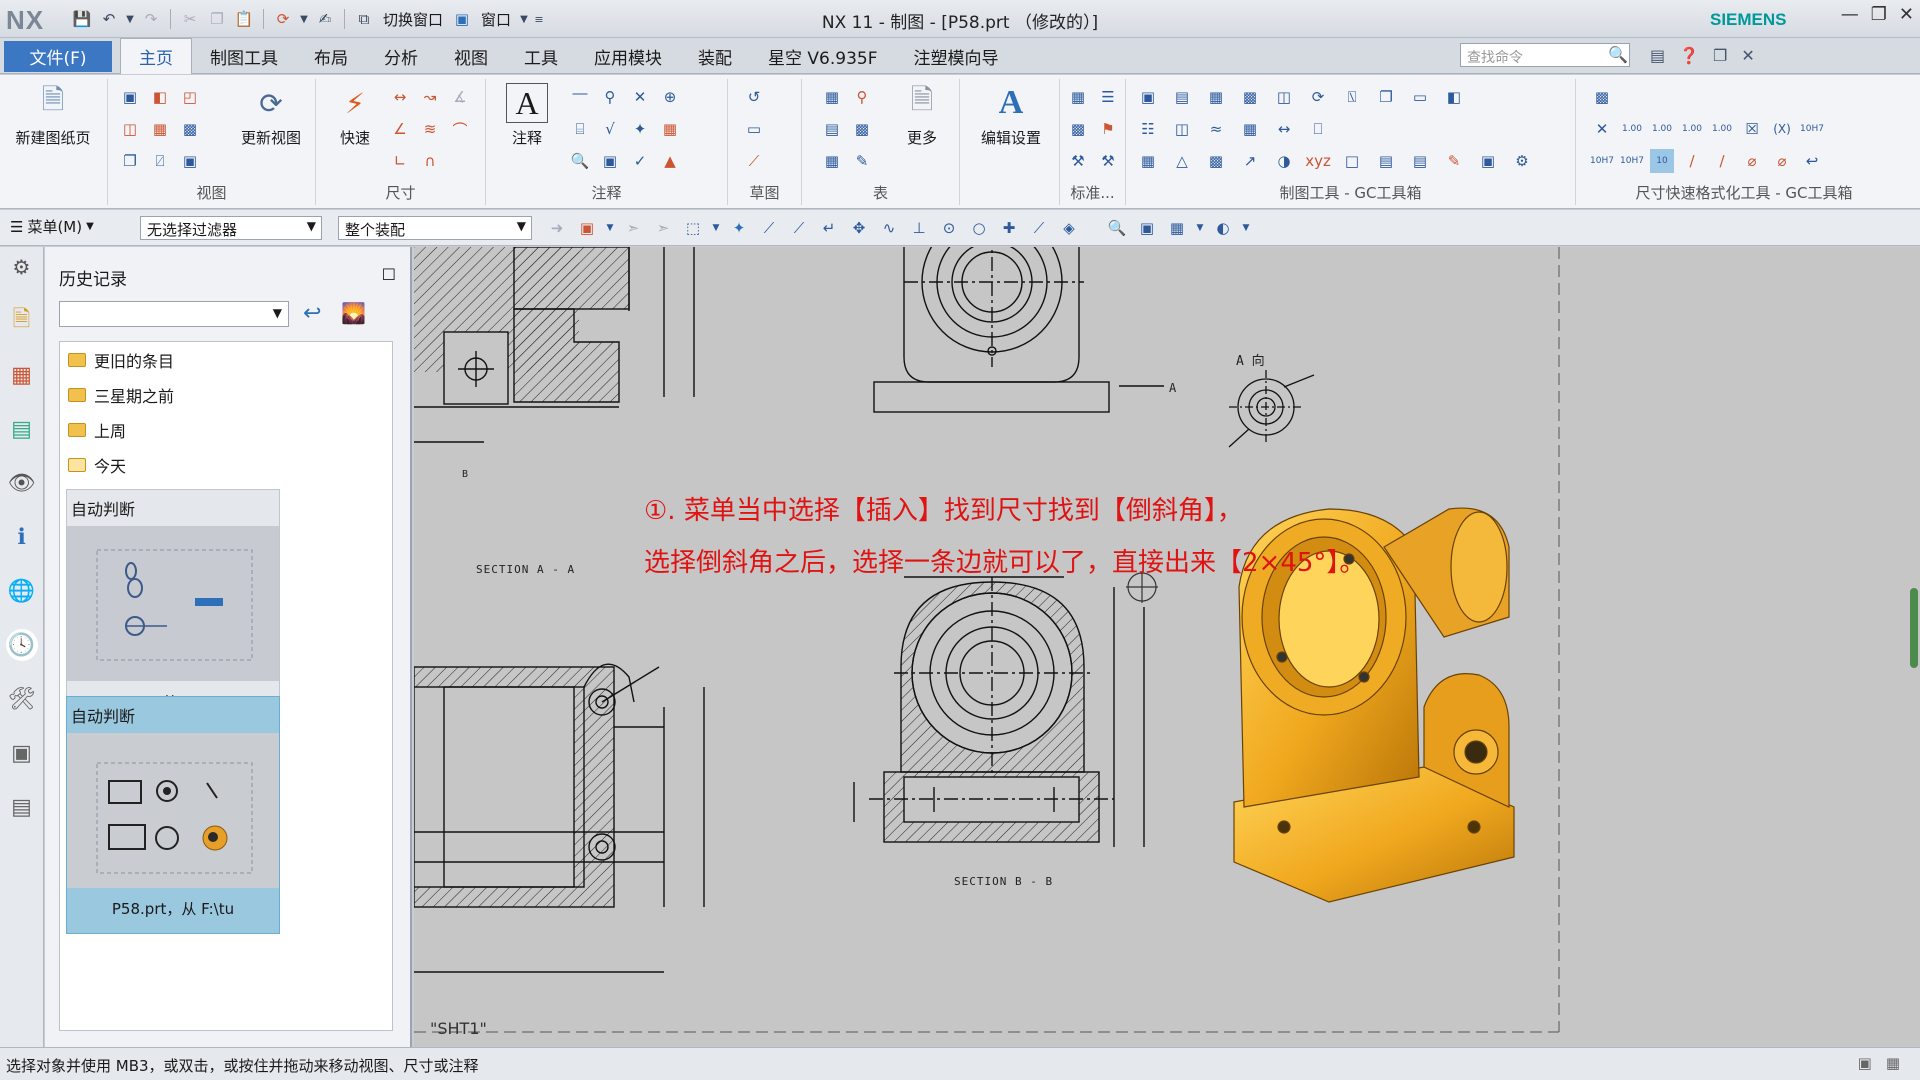 The width and height of the screenshot is (1920, 1080). I want to click on restore-icon: ❐, so click(1720, 55).